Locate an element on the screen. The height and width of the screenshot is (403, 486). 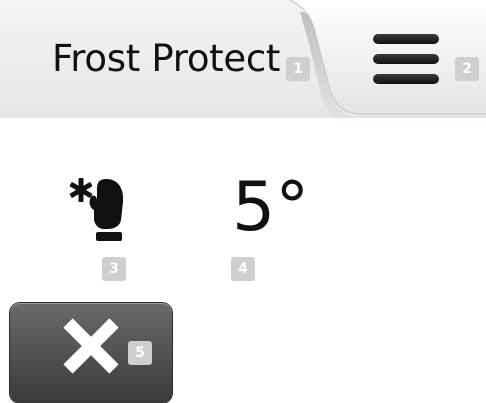
badge-2: 2 is located at coordinates (467, 69).